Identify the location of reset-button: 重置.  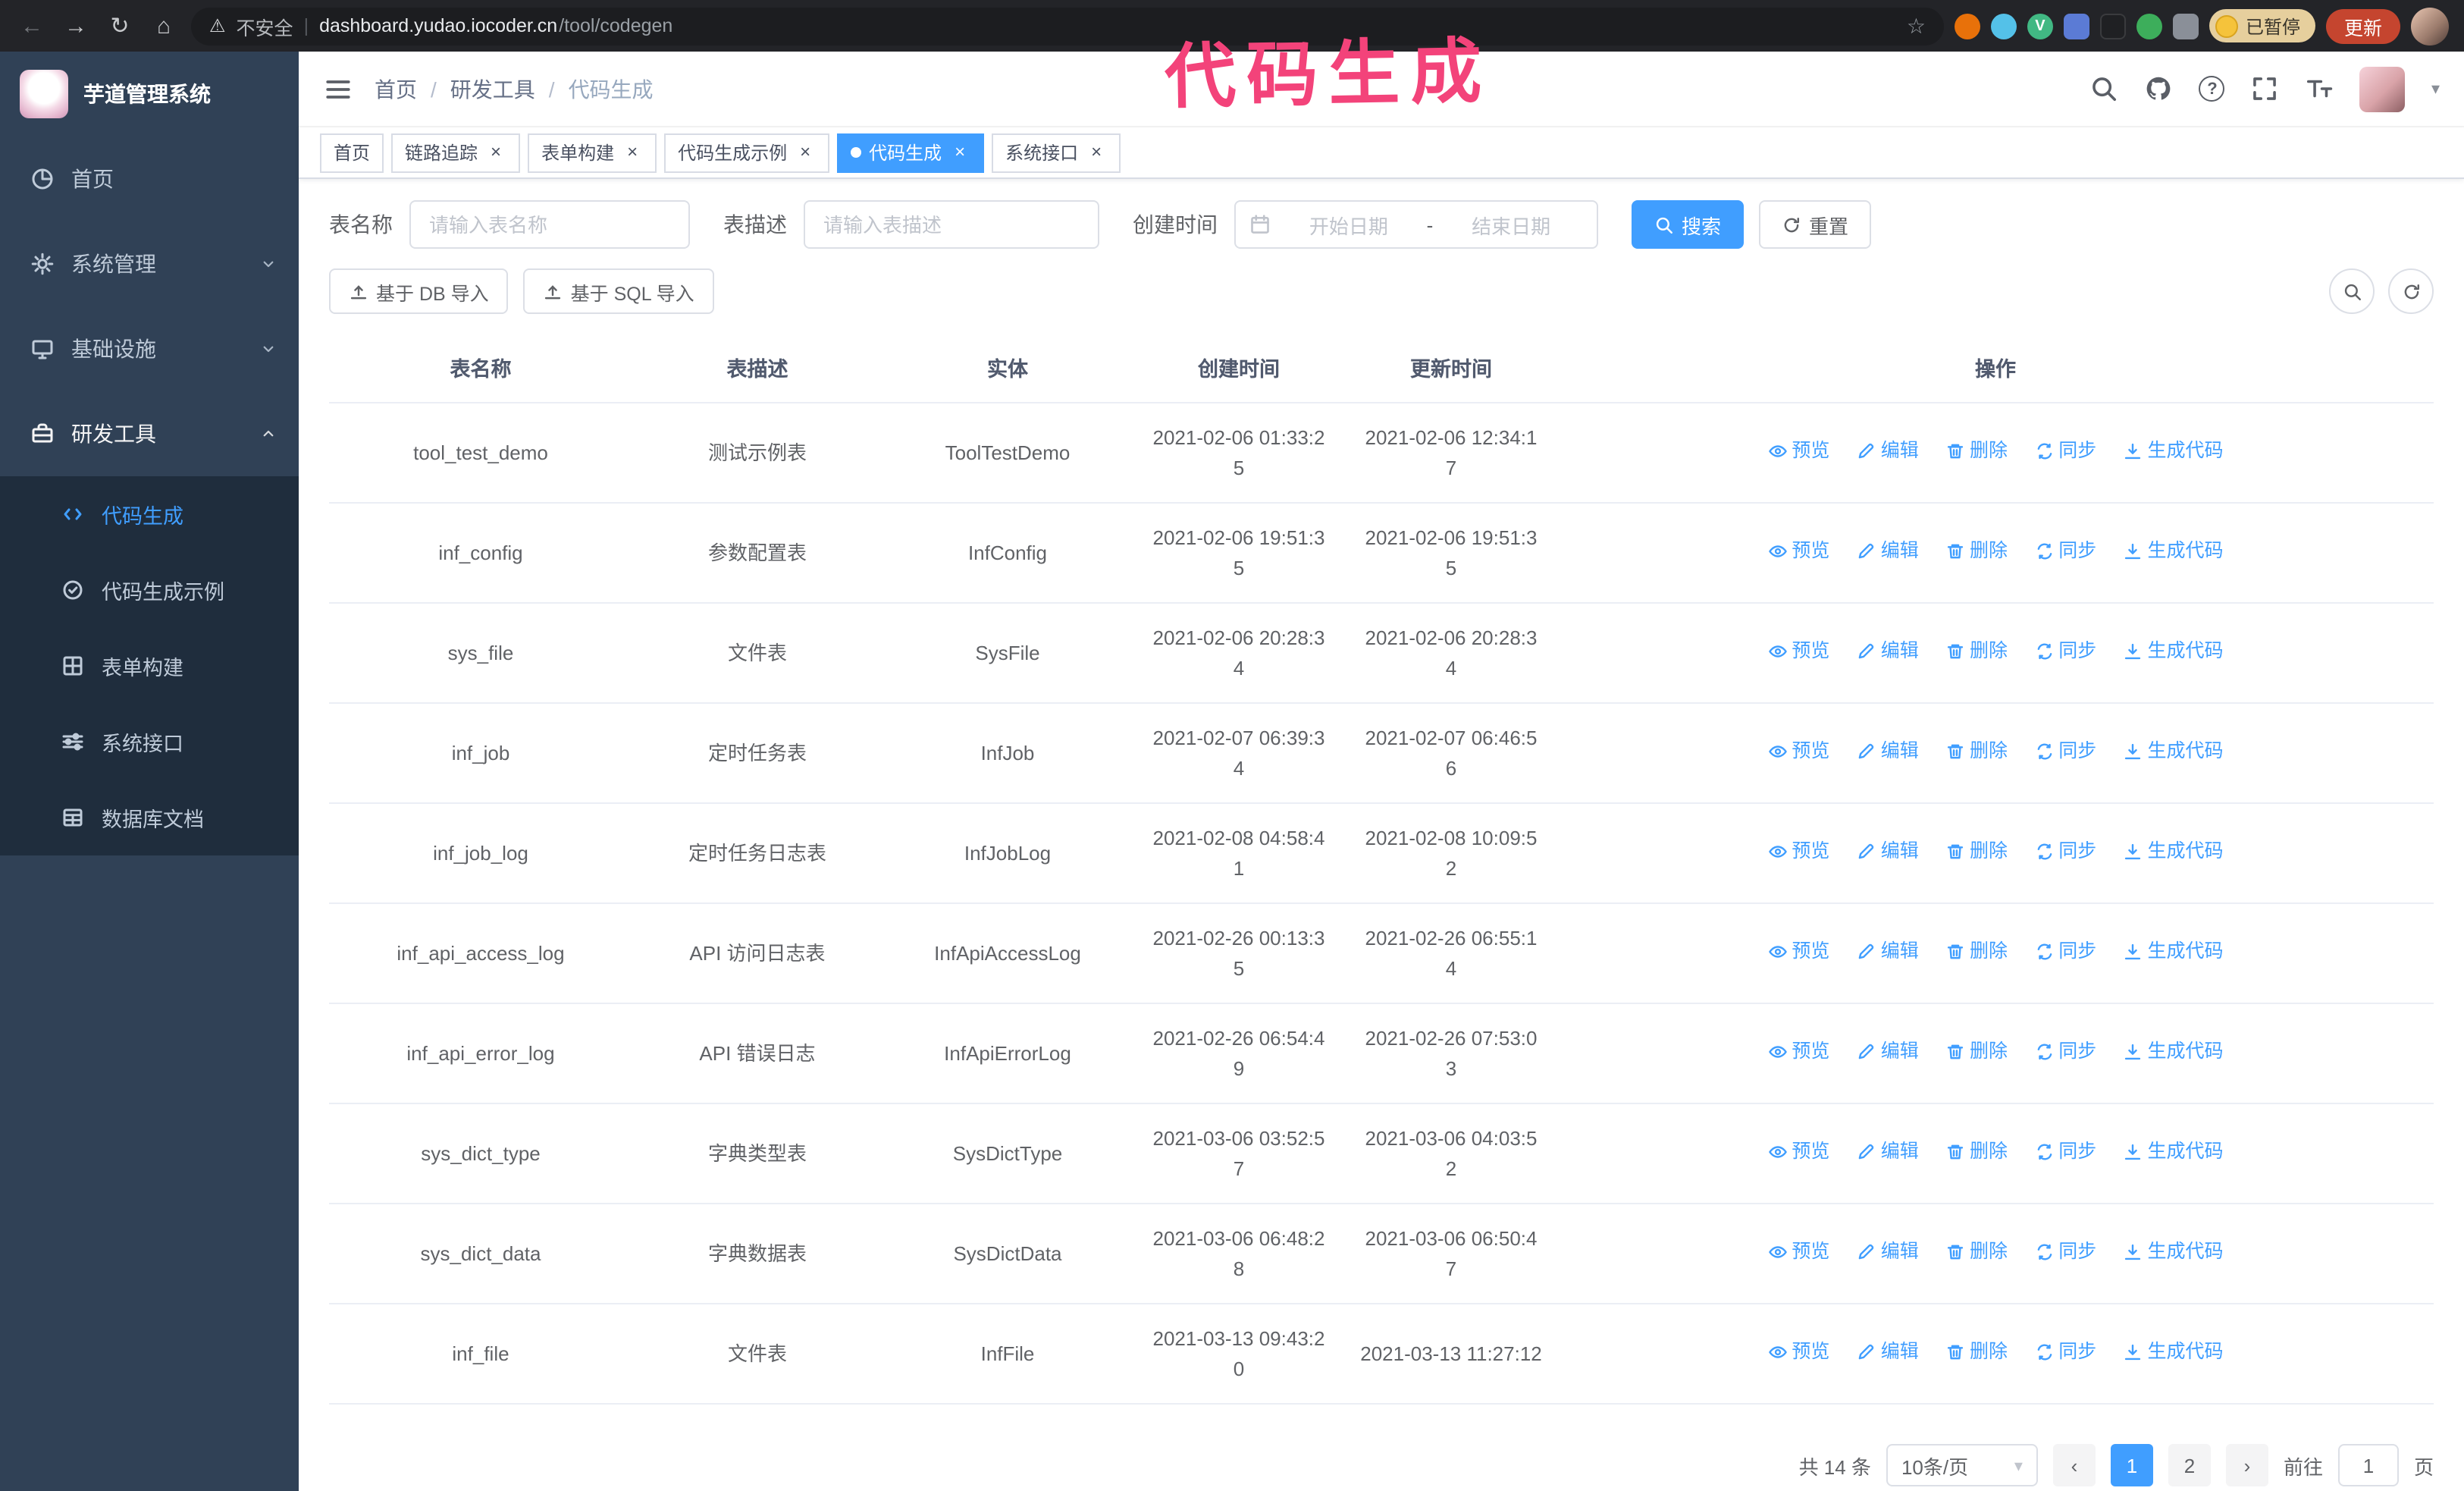
(1816, 224).